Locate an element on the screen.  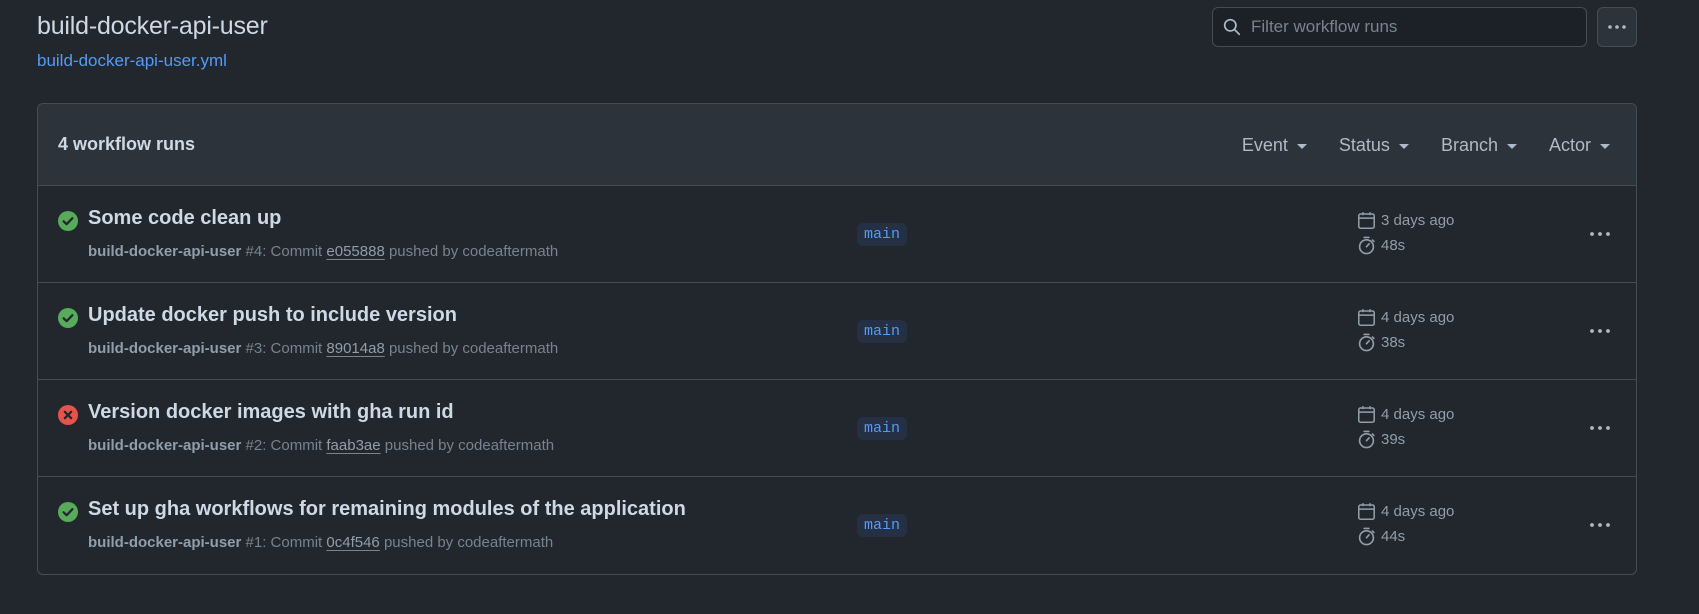
run-duration: 44s is located at coordinates (1381, 536).